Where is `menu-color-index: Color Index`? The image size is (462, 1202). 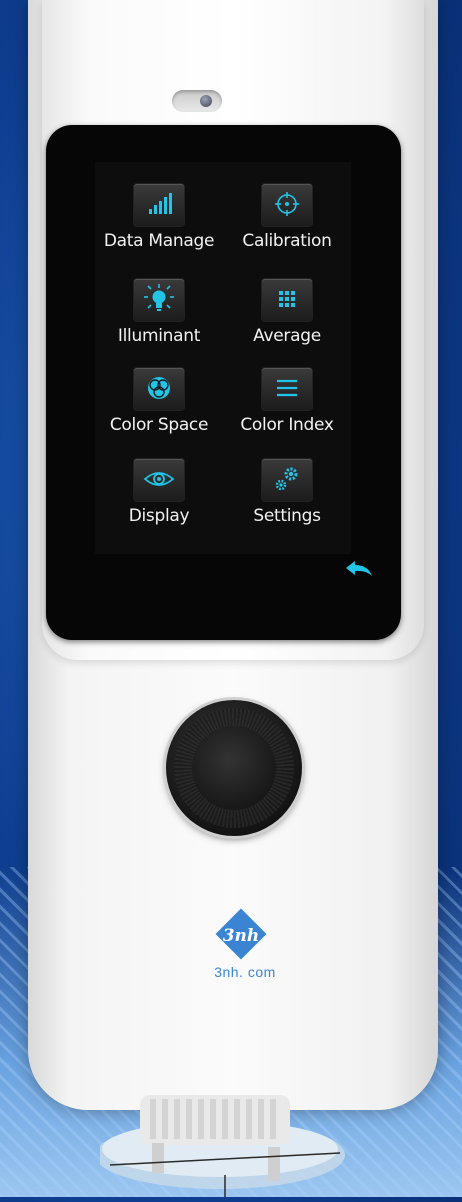 menu-color-index: Color Index is located at coordinates (287, 401).